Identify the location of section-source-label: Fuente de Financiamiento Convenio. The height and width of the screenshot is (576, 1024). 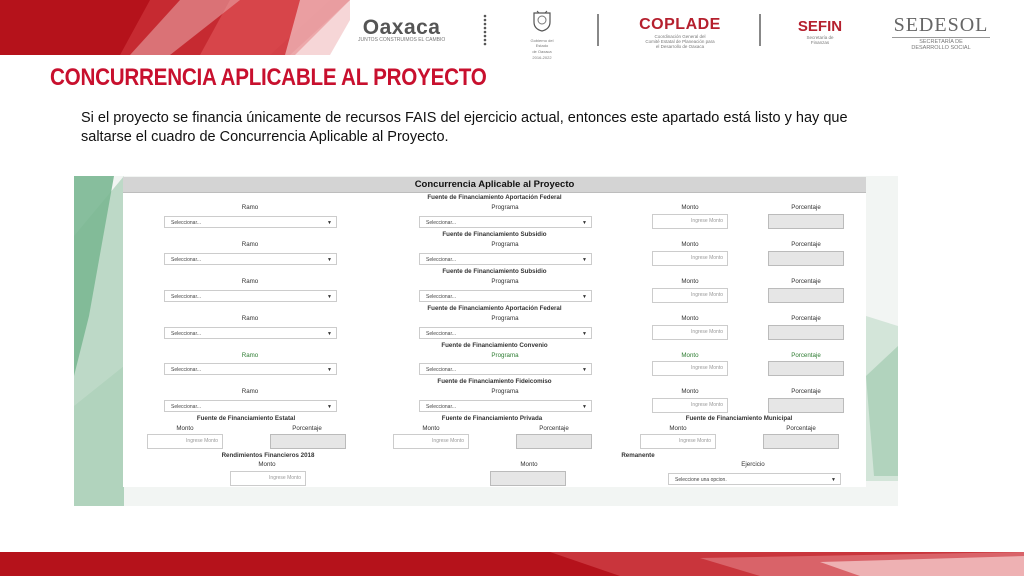
(494, 345).